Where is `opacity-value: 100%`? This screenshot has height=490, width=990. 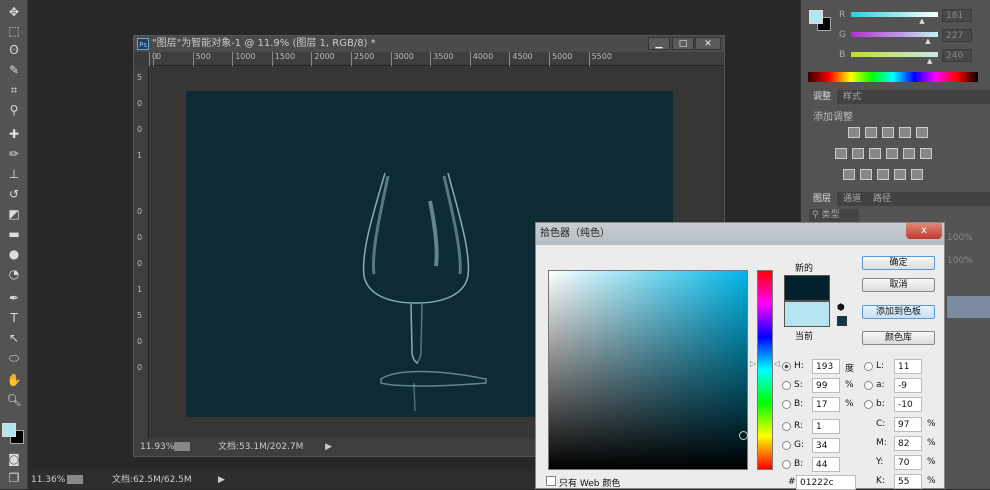
opacity-value: 100% is located at coordinates (960, 238).